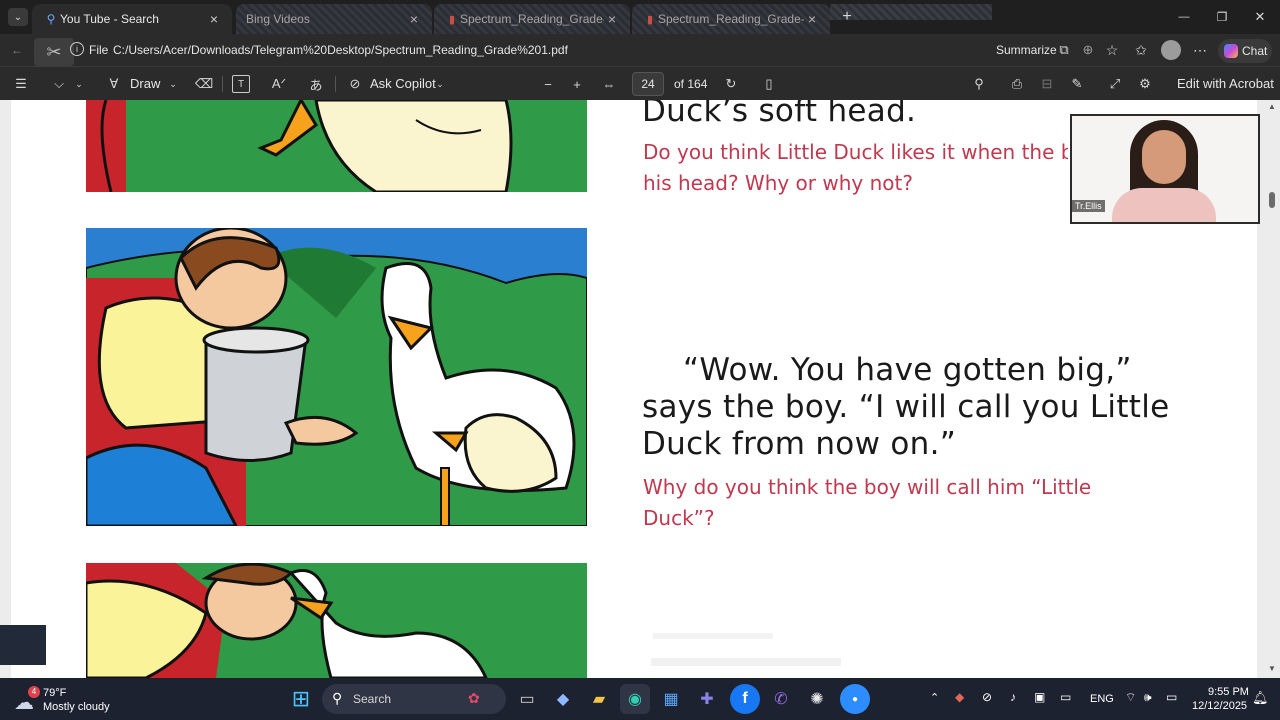 The image size is (1280, 720). I want to click on fit-width-icon: ⇔, so click(609, 84).